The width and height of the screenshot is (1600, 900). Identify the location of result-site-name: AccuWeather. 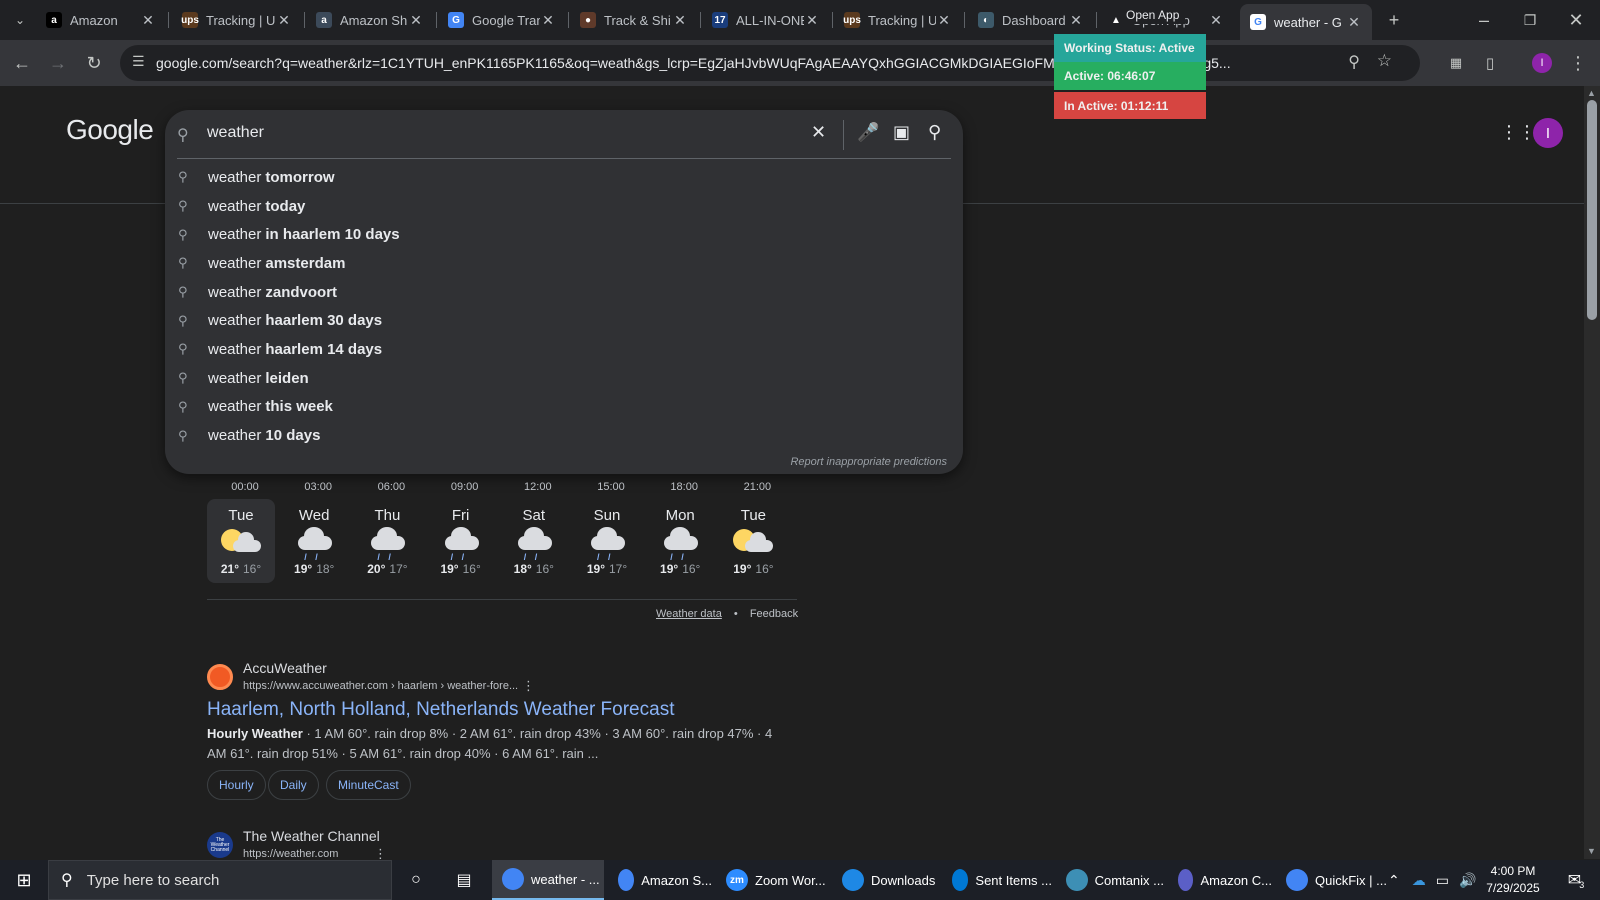
(285, 668).